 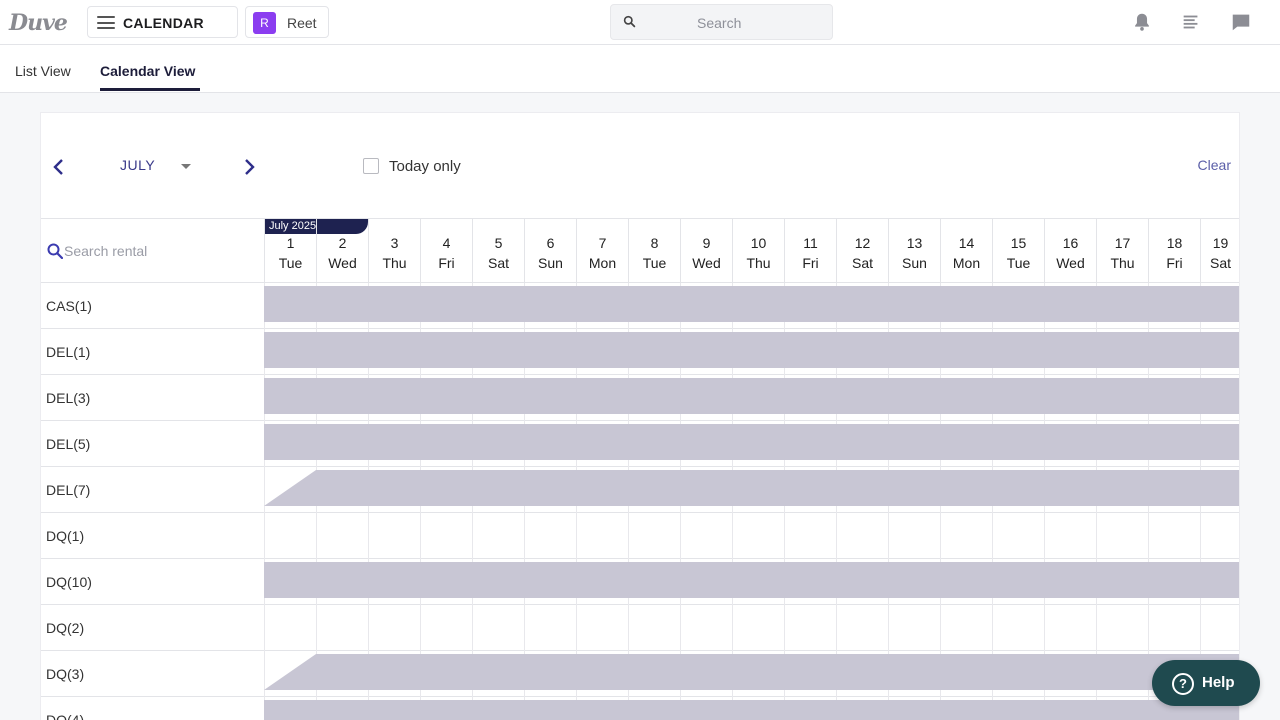 What do you see at coordinates (1191, 22) in the screenshot?
I see `notes-icon` at bounding box center [1191, 22].